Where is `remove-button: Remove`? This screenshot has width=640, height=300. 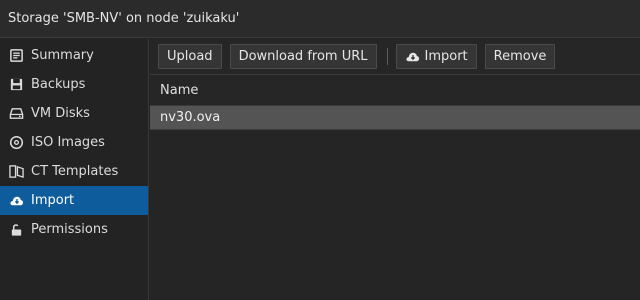 remove-button: Remove is located at coordinates (520, 56).